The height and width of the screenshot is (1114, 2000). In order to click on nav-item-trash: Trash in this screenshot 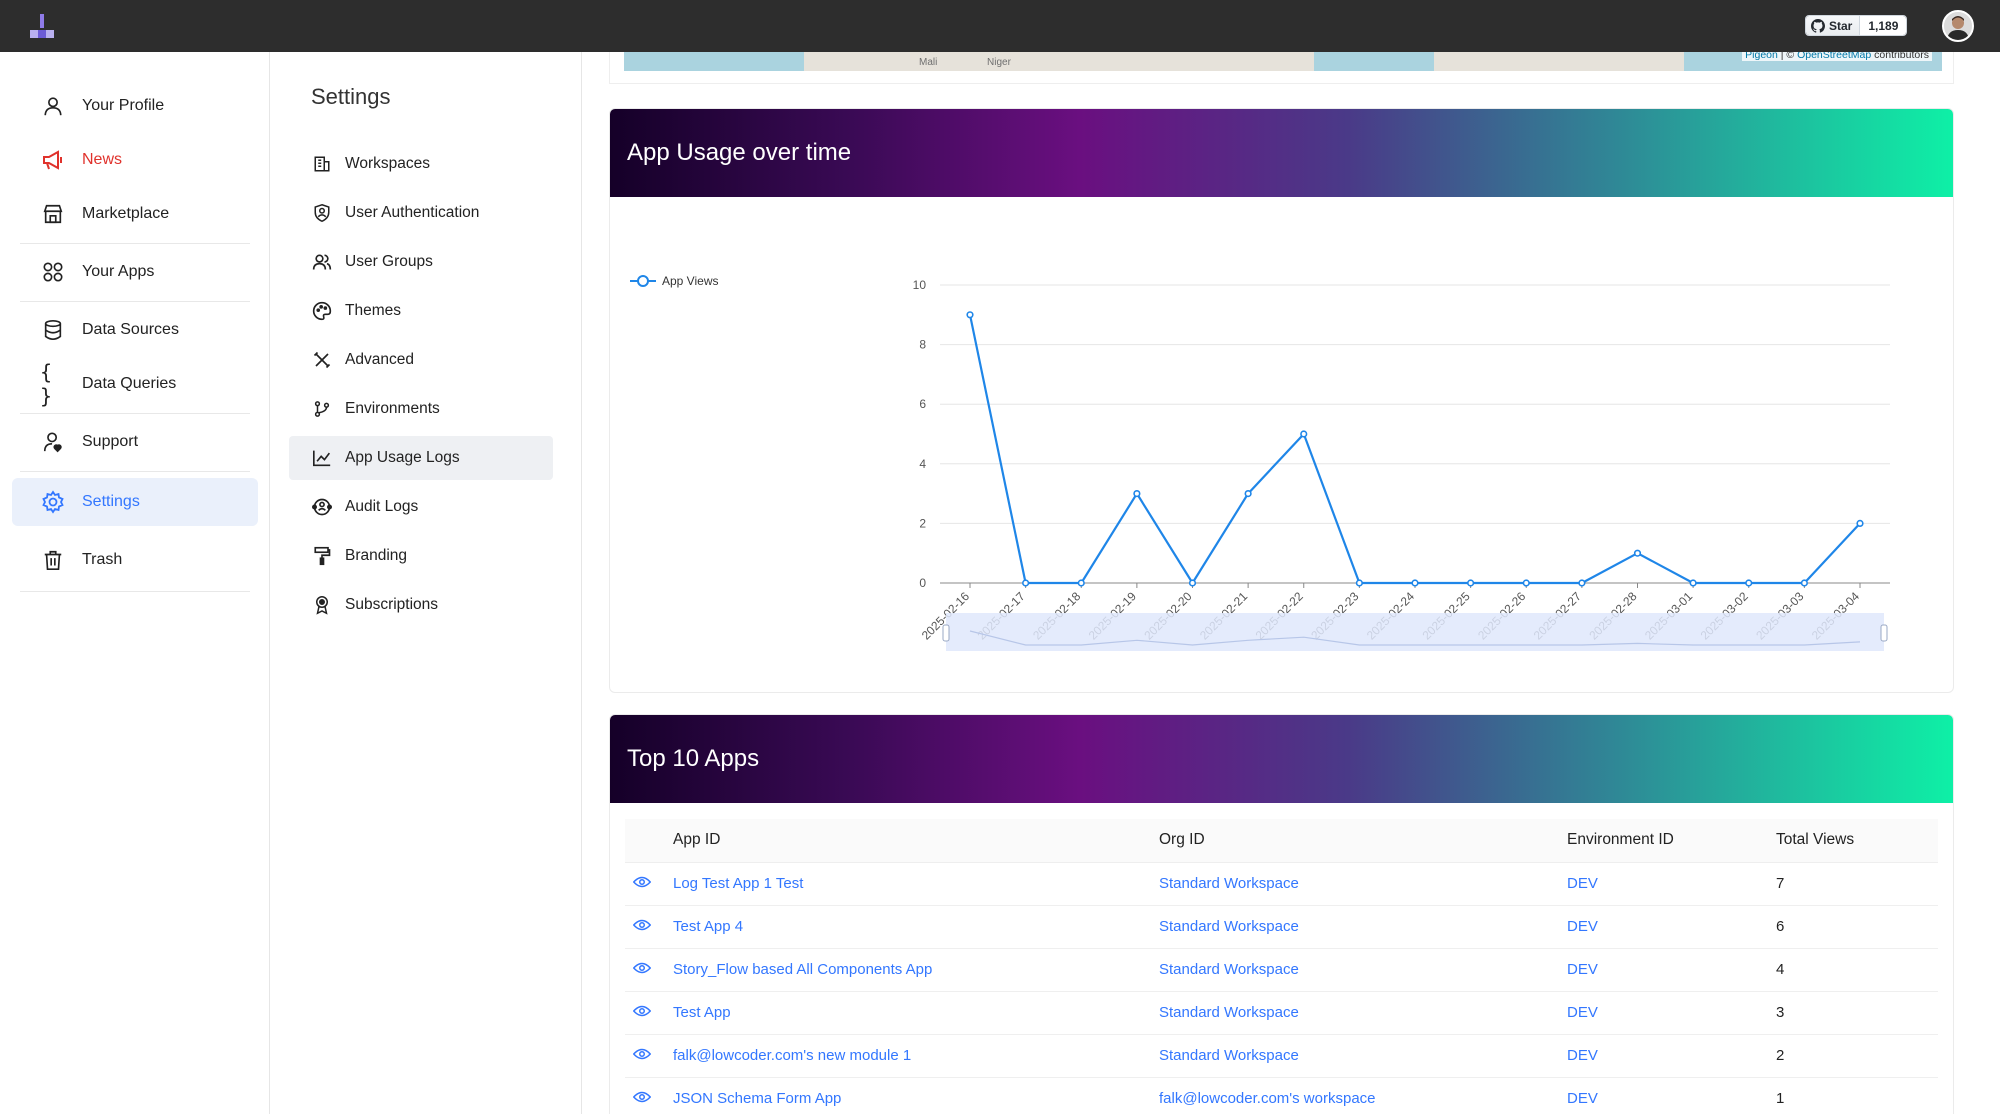, I will do `click(135, 560)`.